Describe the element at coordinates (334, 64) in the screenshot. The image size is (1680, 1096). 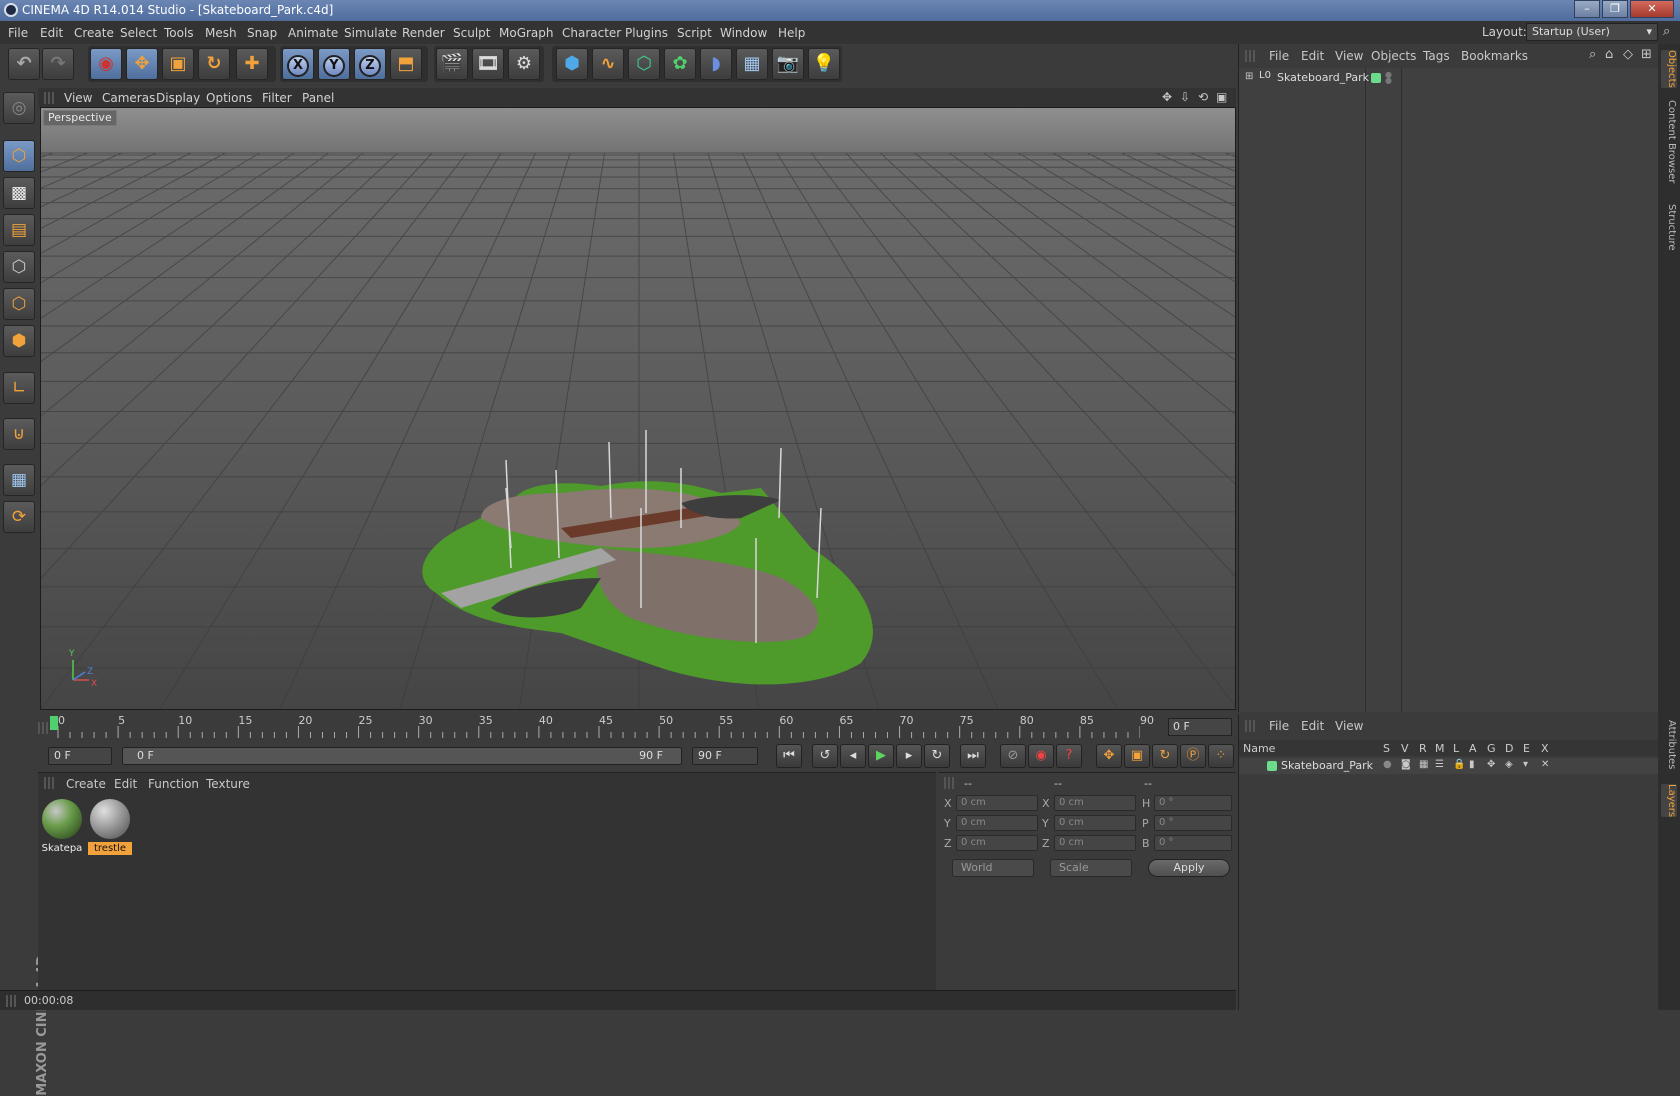
I see `y-axis-lock-button: Y` at that location.